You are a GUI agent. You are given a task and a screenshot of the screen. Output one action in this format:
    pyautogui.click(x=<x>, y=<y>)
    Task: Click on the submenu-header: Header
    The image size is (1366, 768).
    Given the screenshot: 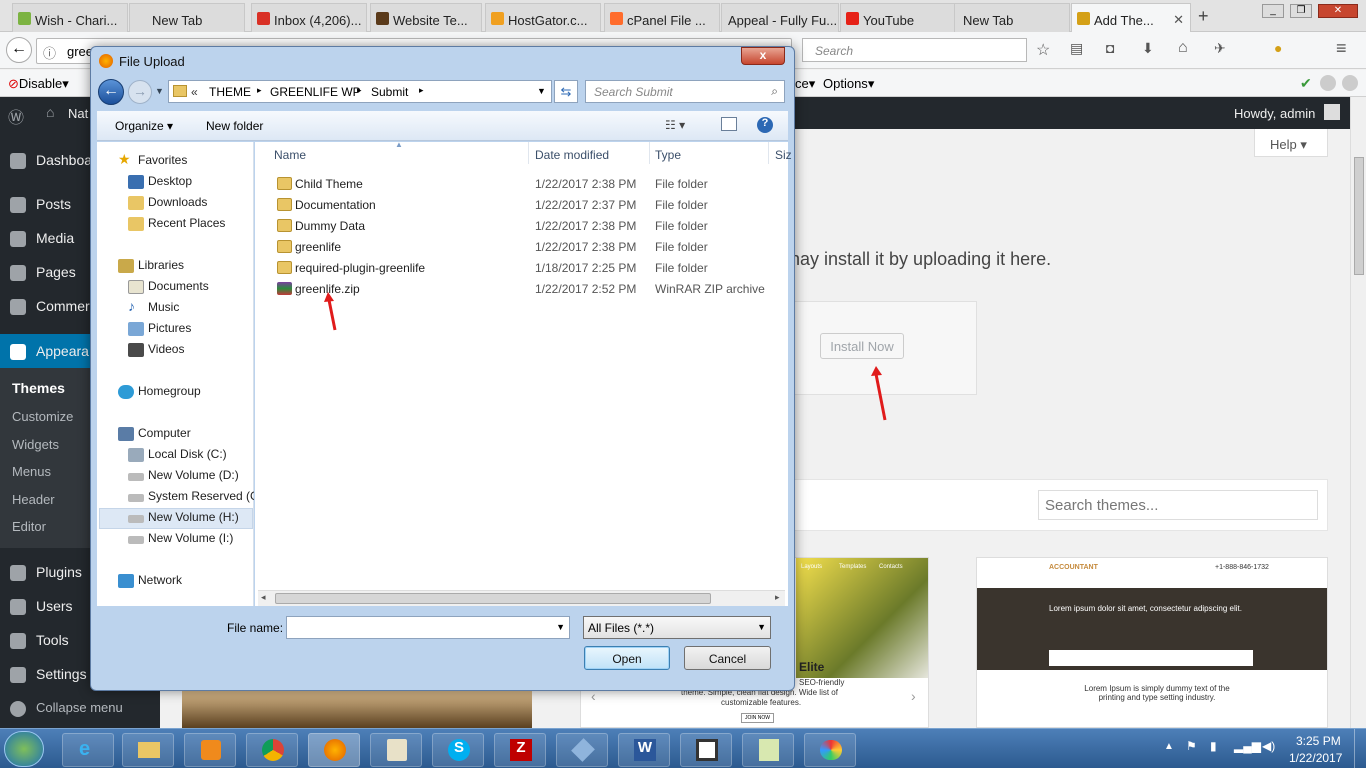 What is the action you would take?
    pyautogui.click(x=33, y=499)
    